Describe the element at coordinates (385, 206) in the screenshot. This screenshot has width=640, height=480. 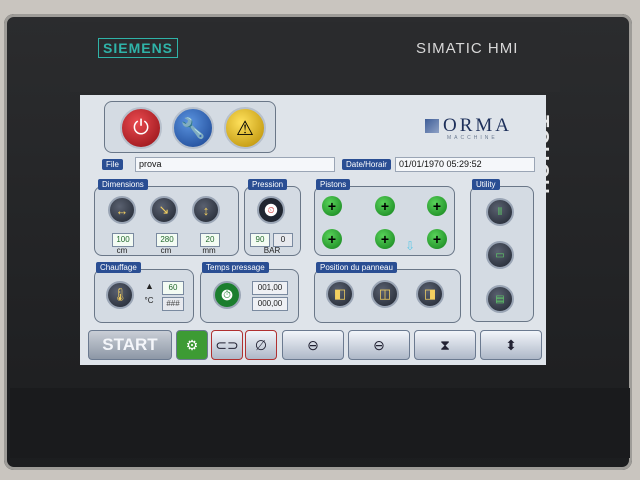
I see `piston-2: +` at that location.